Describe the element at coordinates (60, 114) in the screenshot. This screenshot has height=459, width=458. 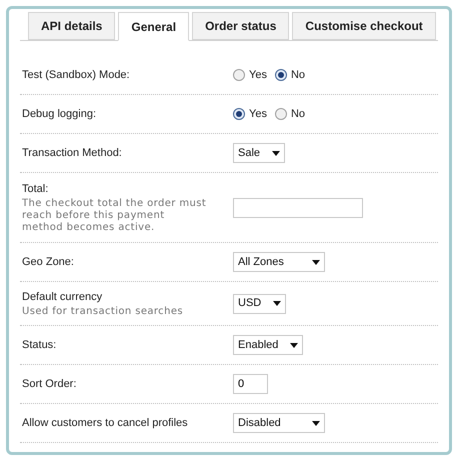
I see `field-label: Debug logging:` at that location.